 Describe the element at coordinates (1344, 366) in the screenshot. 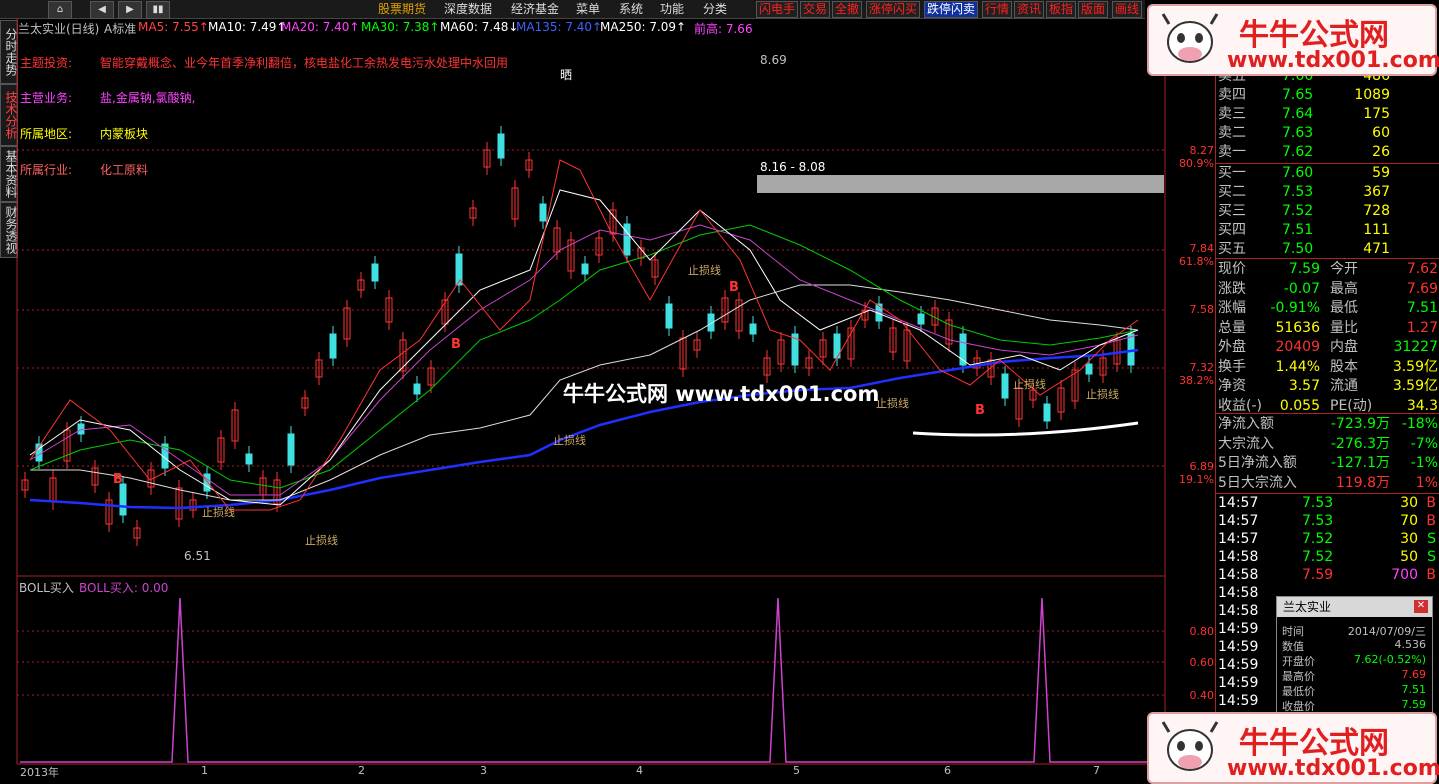

I see `stat-key: 股本` at that location.